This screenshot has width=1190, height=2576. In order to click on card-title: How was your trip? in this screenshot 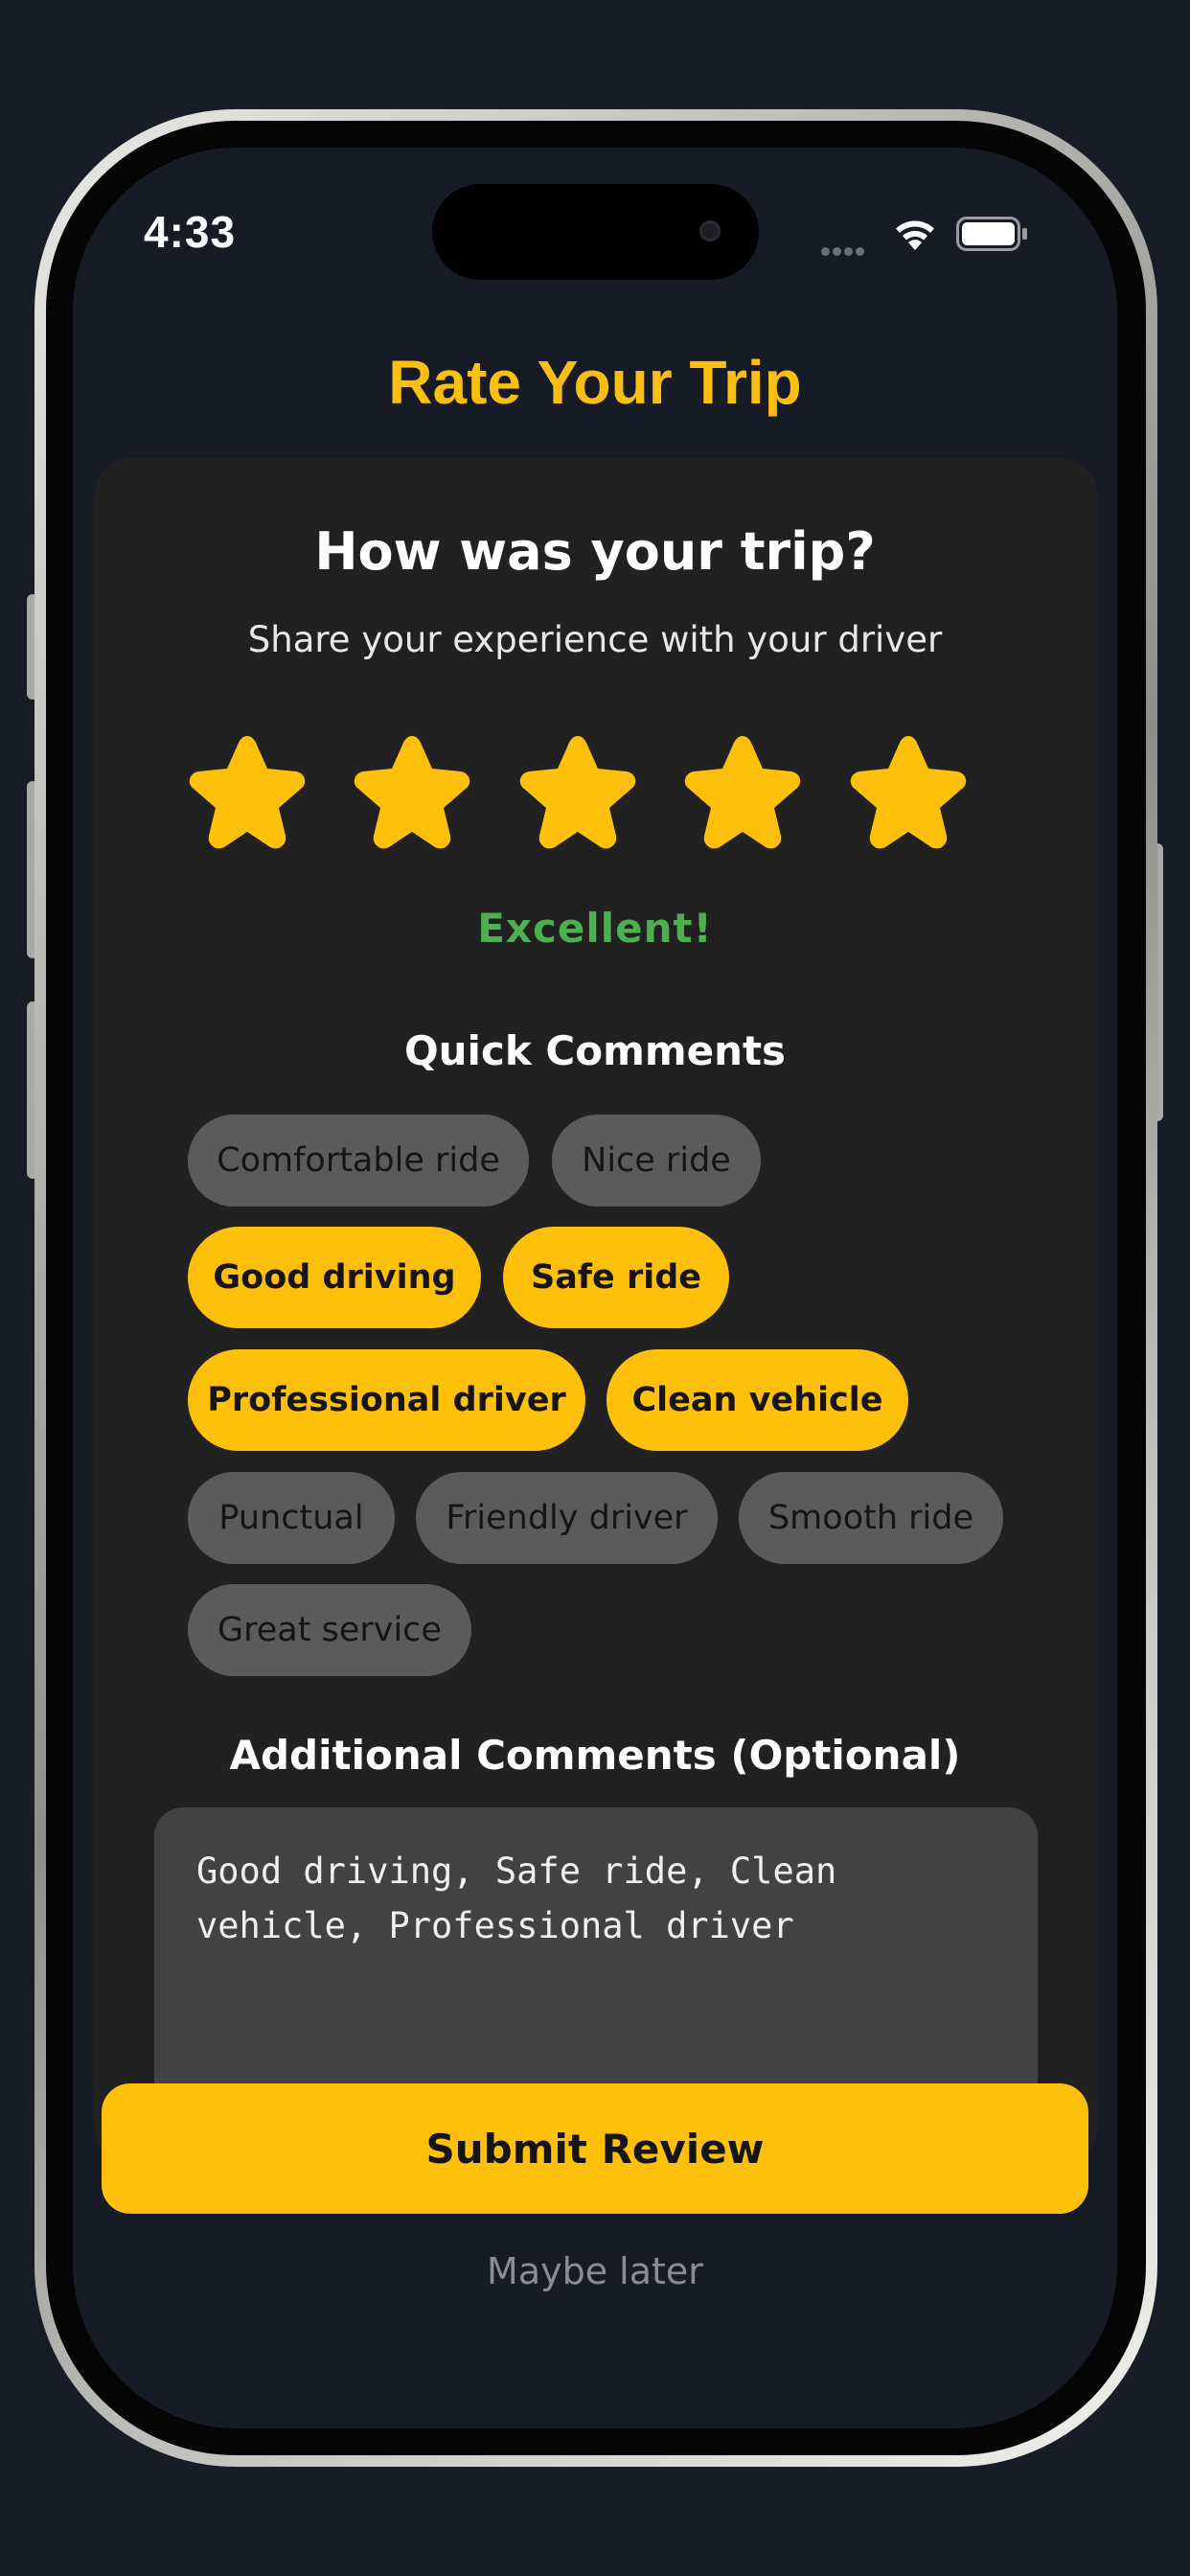, I will do `click(595, 551)`.